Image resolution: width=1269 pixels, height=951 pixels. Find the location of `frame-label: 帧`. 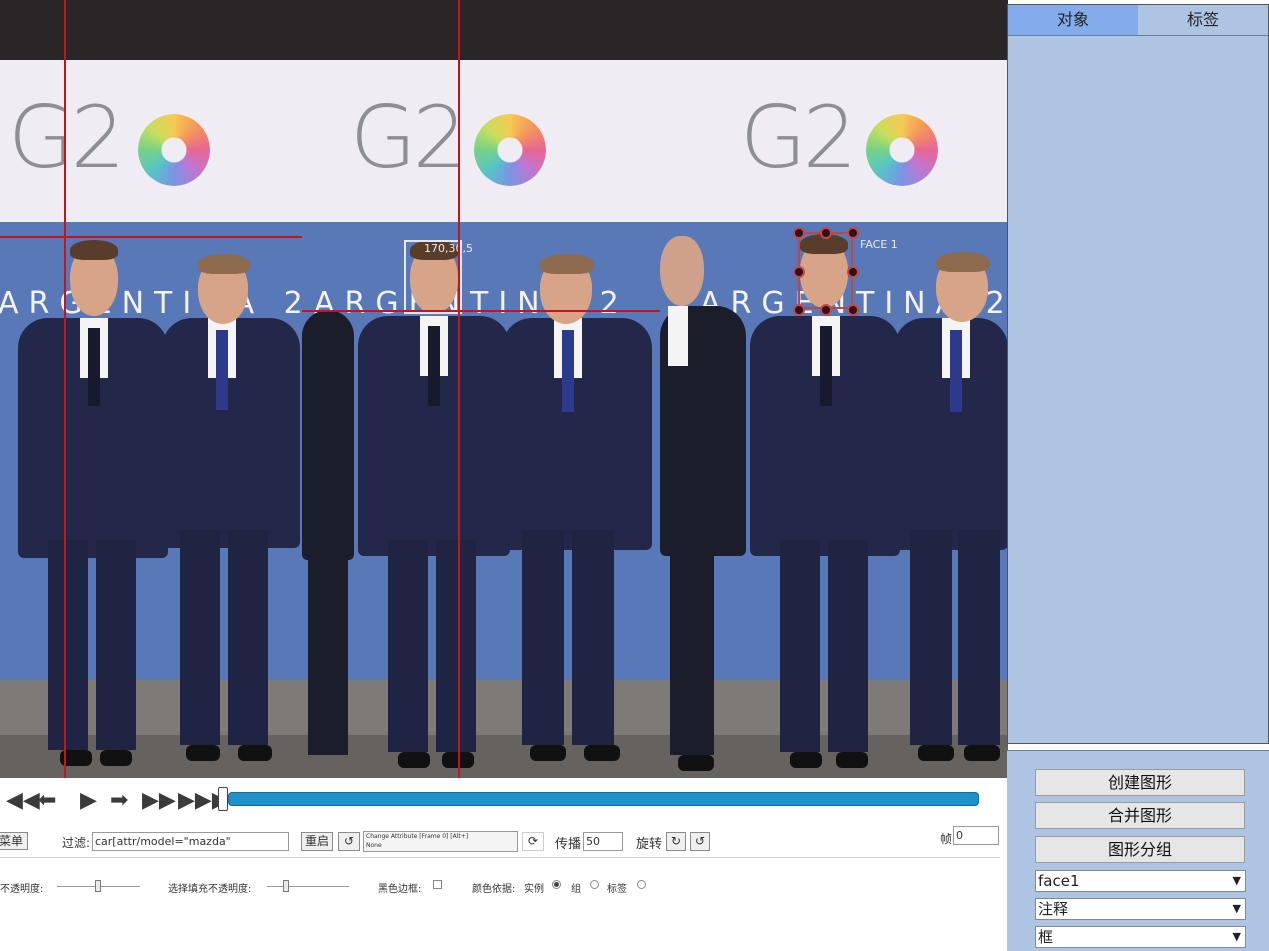

frame-label: 帧 is located at coordinates (946, 839).